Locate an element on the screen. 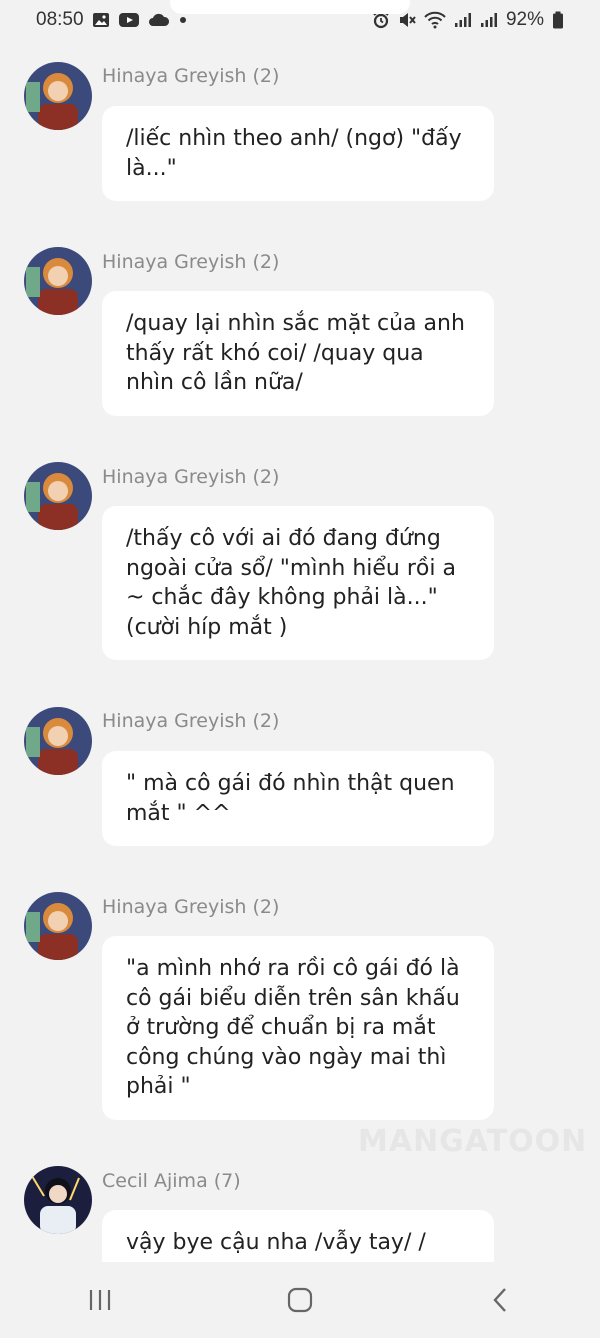 The height and width of the screenshot is (1338, 600). recent-apps-icon is located at coordinates (100, 1300).